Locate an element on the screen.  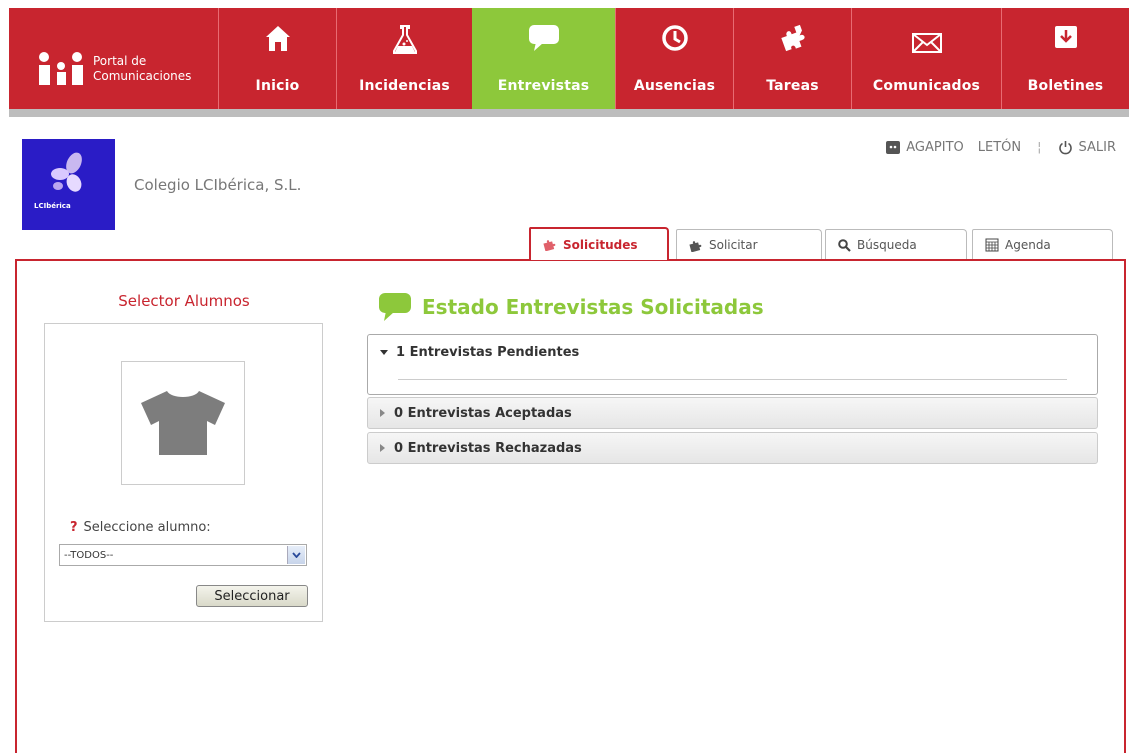
user-icon is located at coordinates (893, 147).